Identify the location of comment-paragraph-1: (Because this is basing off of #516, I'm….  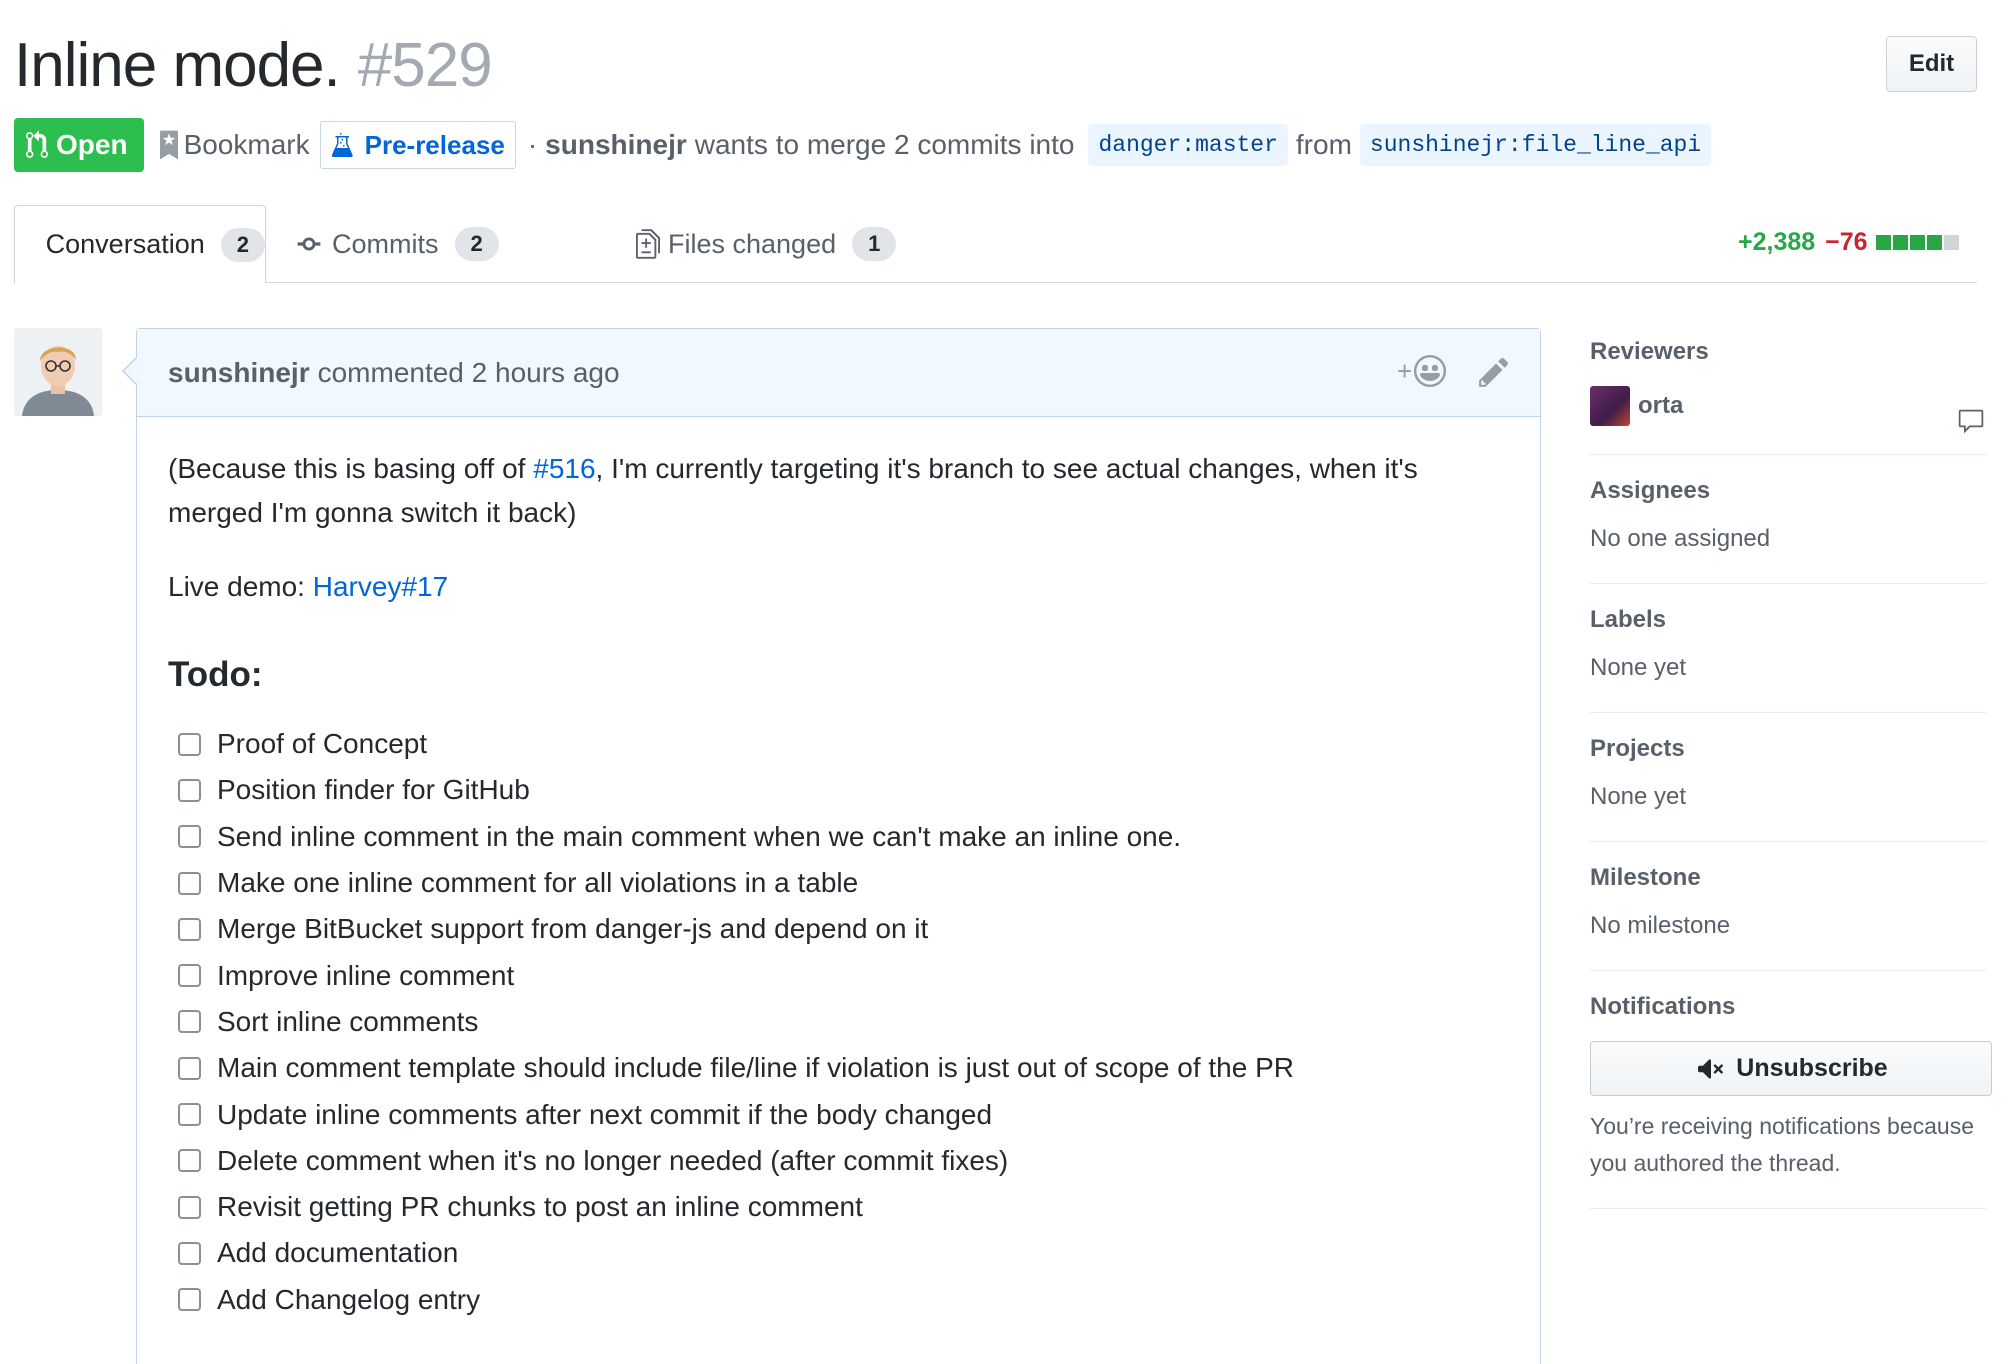
(838, 491).